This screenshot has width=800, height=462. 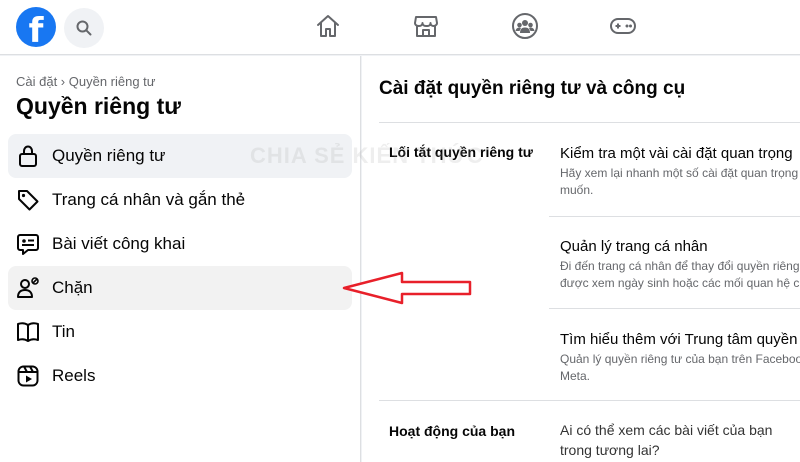 What do you see at coordinates (400, 27) in the screenshot?
I see `top-navigation-bar: f` at bounding box center [400, 27].